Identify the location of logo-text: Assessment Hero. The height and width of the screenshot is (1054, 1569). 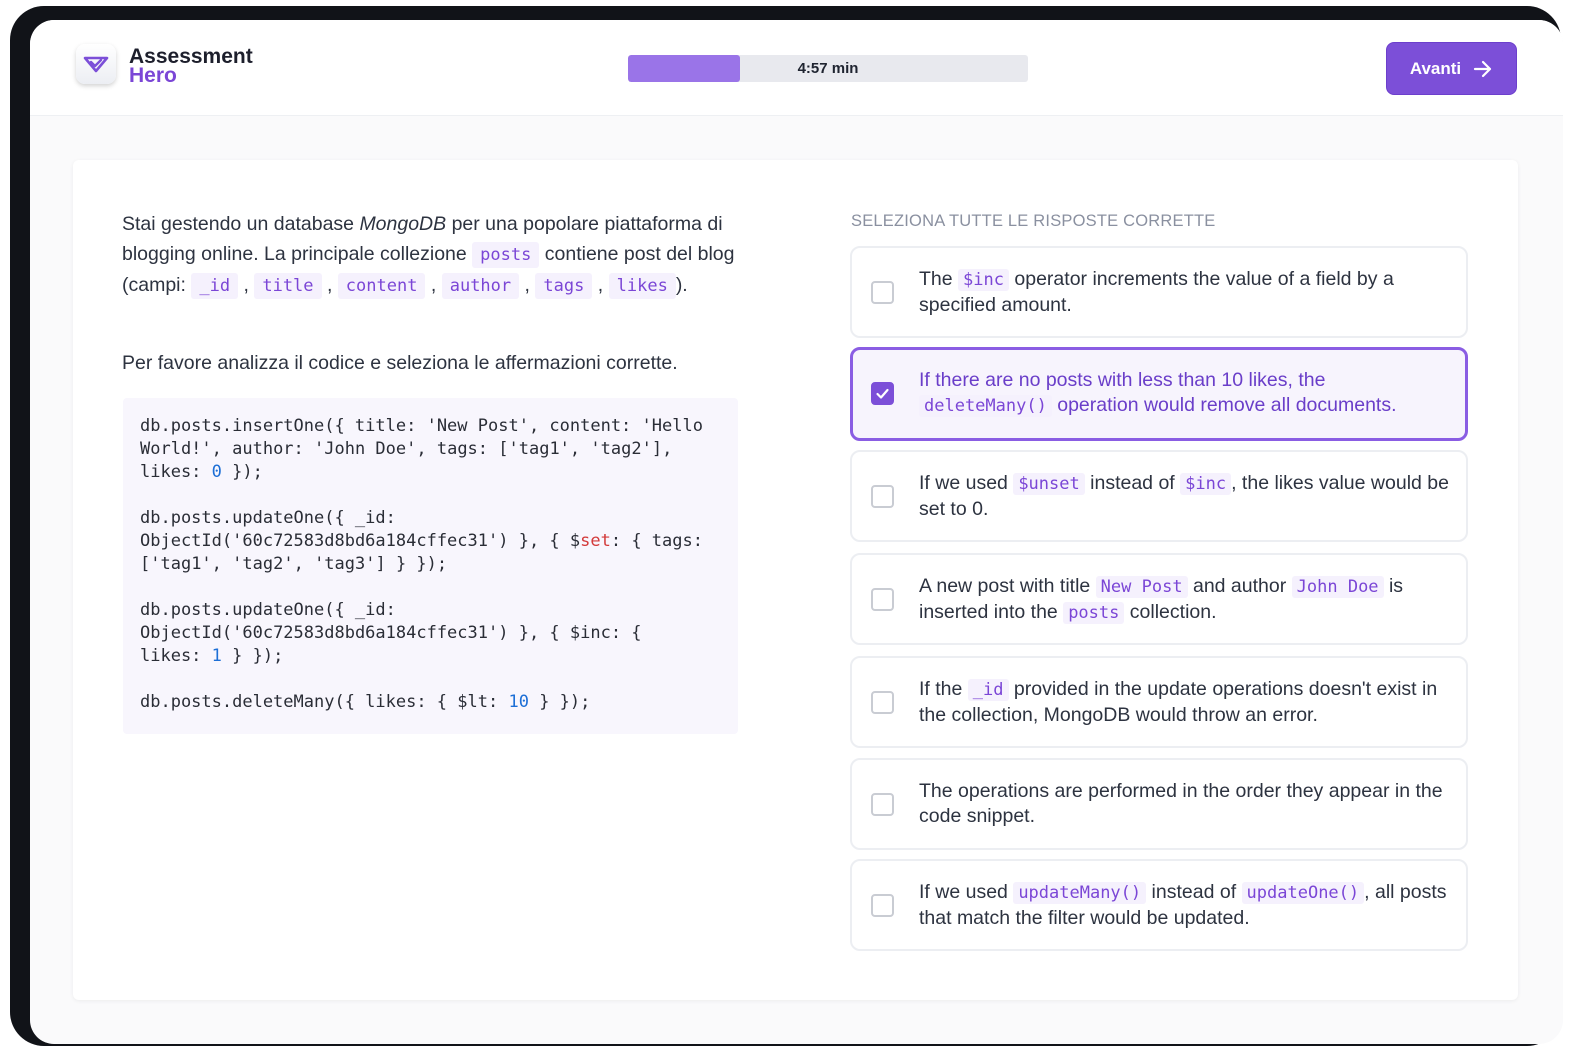
(191, 66).